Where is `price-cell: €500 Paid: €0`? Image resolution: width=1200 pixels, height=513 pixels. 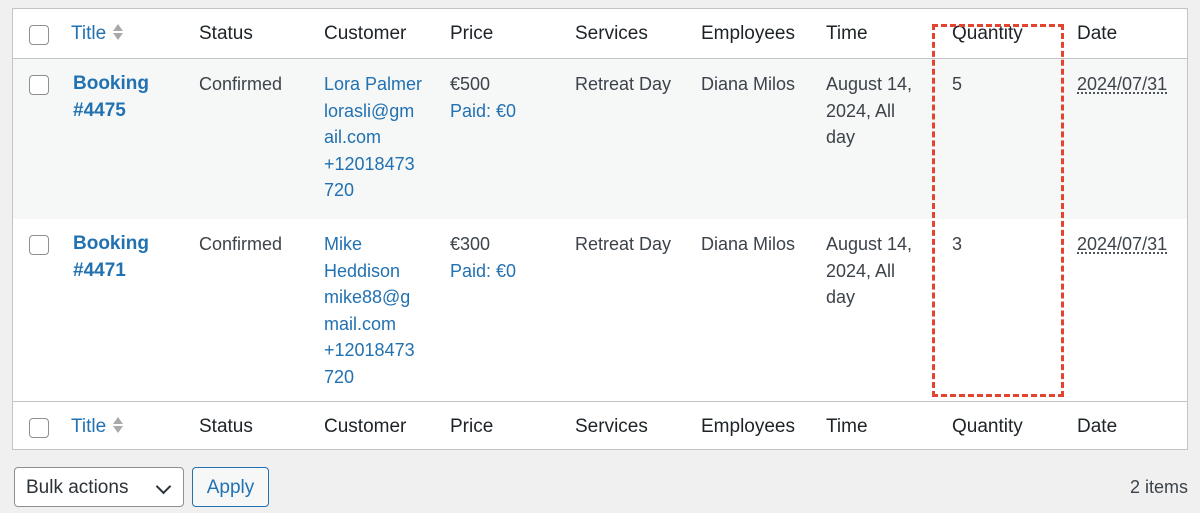
price-cell: €500 Paid: €0 is located at coordinates (483, 97).